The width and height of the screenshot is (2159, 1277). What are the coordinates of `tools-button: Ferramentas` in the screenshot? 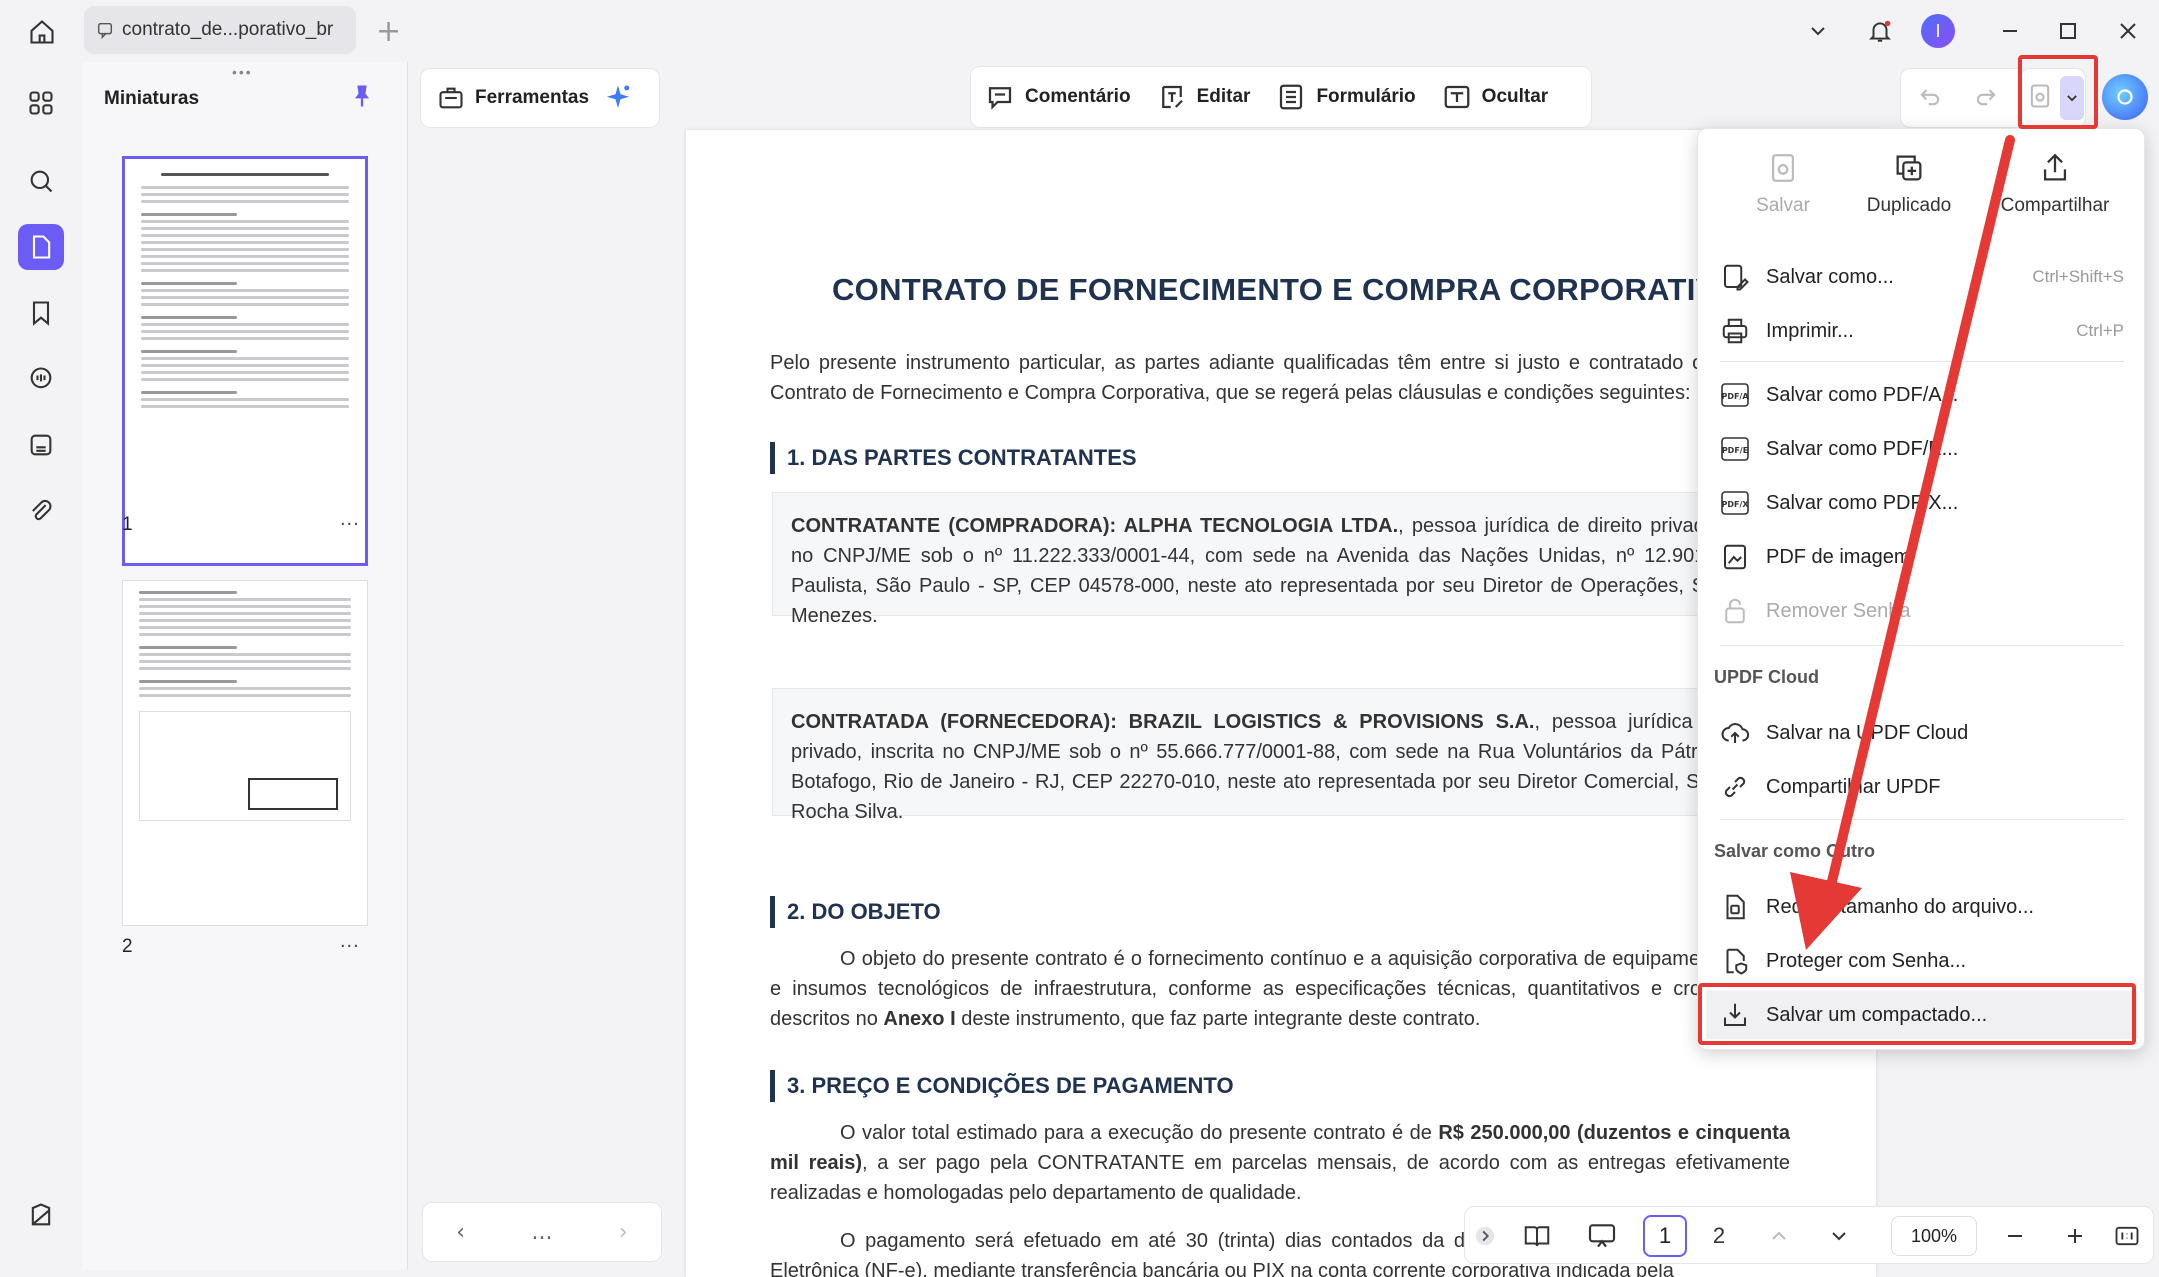 It's located at (540, 98).